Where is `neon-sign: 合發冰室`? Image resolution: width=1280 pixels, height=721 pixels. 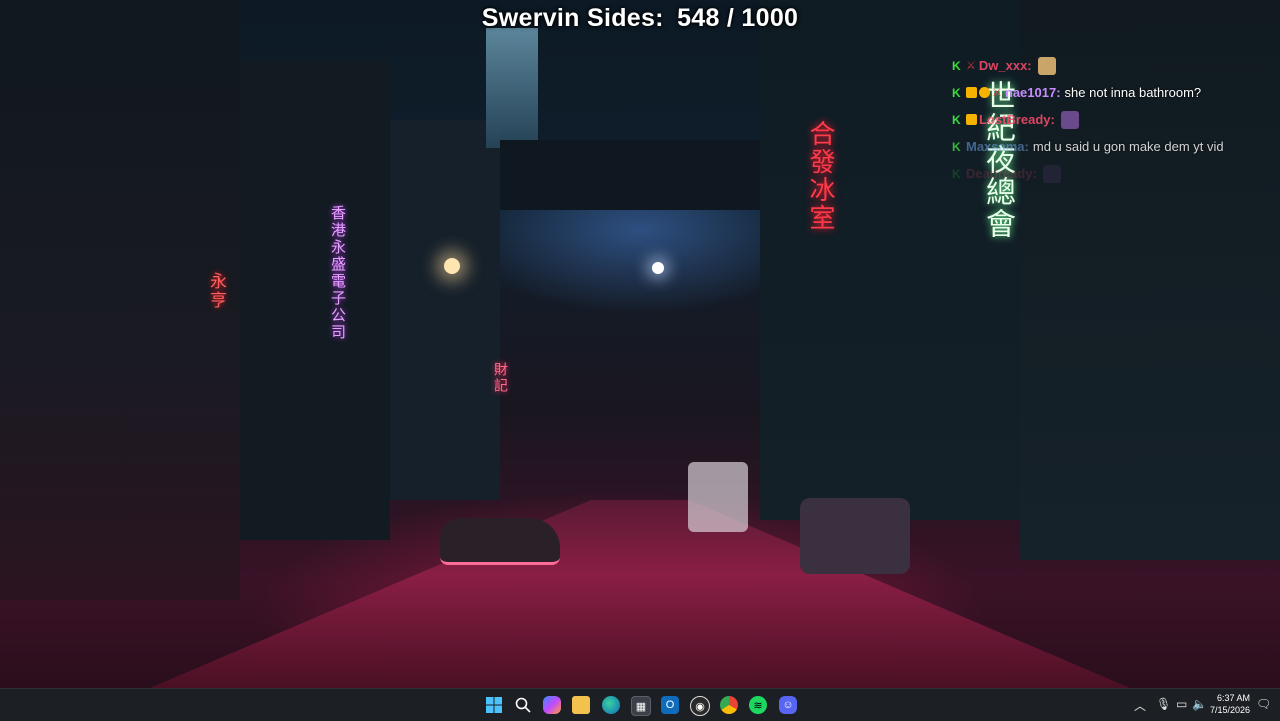 neon-sign: 合發冰室 is located at coordinates (820, 176).